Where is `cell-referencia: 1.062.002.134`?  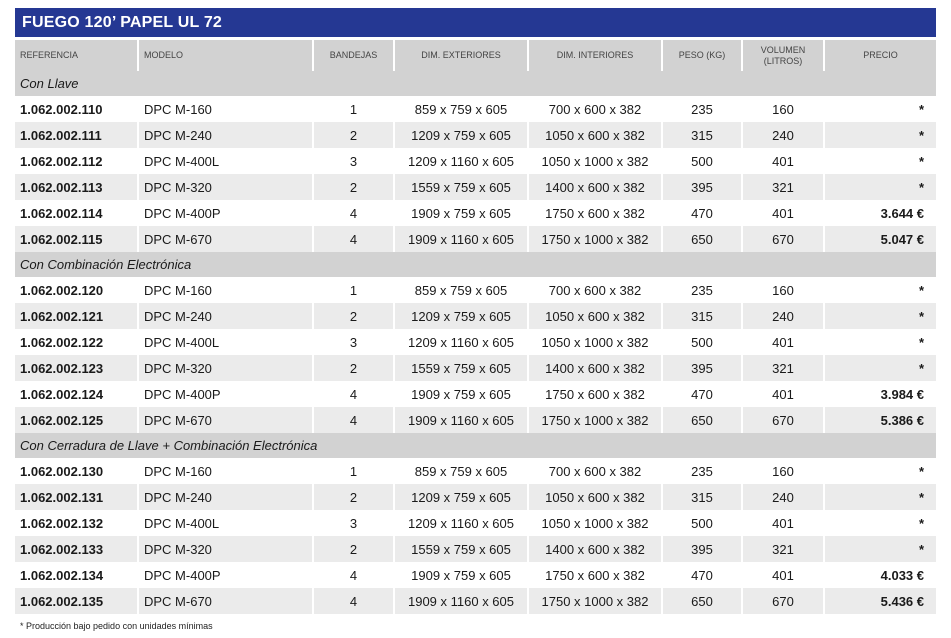
cell-referencia: 1.062.002.134 is located at coordinates (77, 575).